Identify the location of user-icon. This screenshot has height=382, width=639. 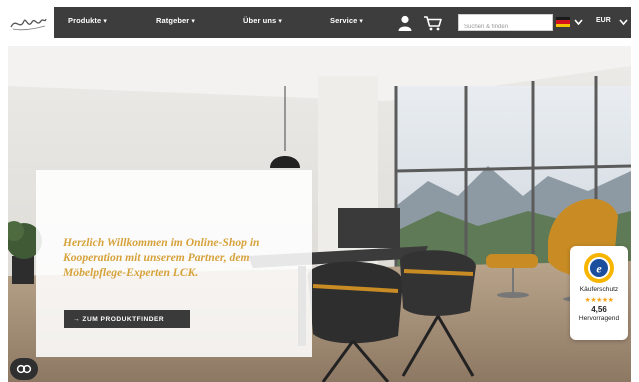
(405, 23).